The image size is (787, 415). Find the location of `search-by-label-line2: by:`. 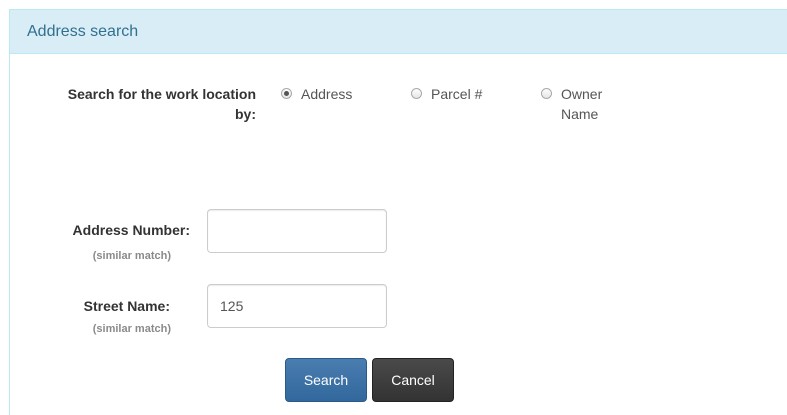

search-by-label-line2: by: is located at coordinates (245, 114).